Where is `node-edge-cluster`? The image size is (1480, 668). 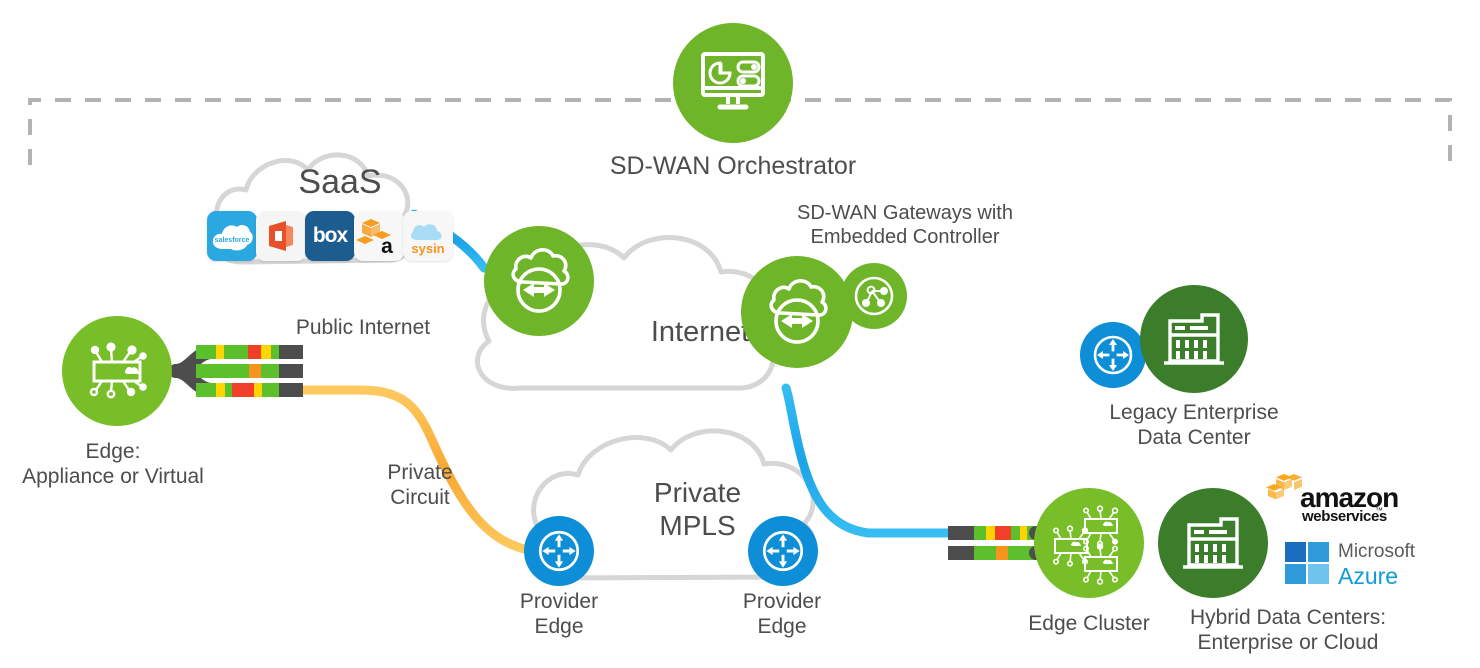
node-edge-cluster is located at coordinates (1089, 543).